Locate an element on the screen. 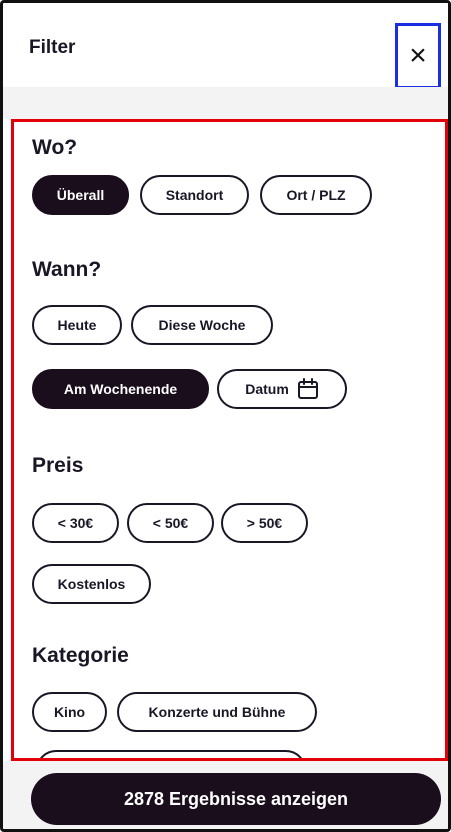 This screenshot has width=451, height=832. chip-ort-plz: Ort / PLZ is located at coordinates (316, 195).